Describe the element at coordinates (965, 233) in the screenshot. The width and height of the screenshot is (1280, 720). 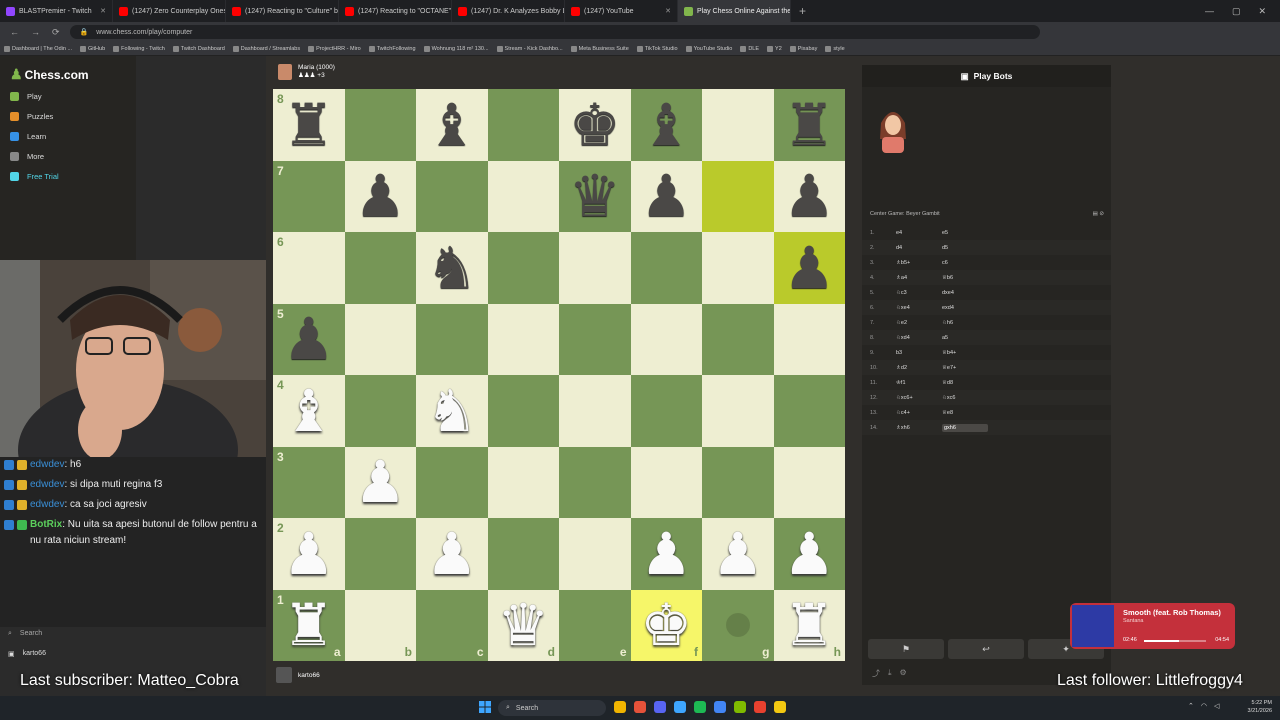
I see `black-move: e5` at that location.